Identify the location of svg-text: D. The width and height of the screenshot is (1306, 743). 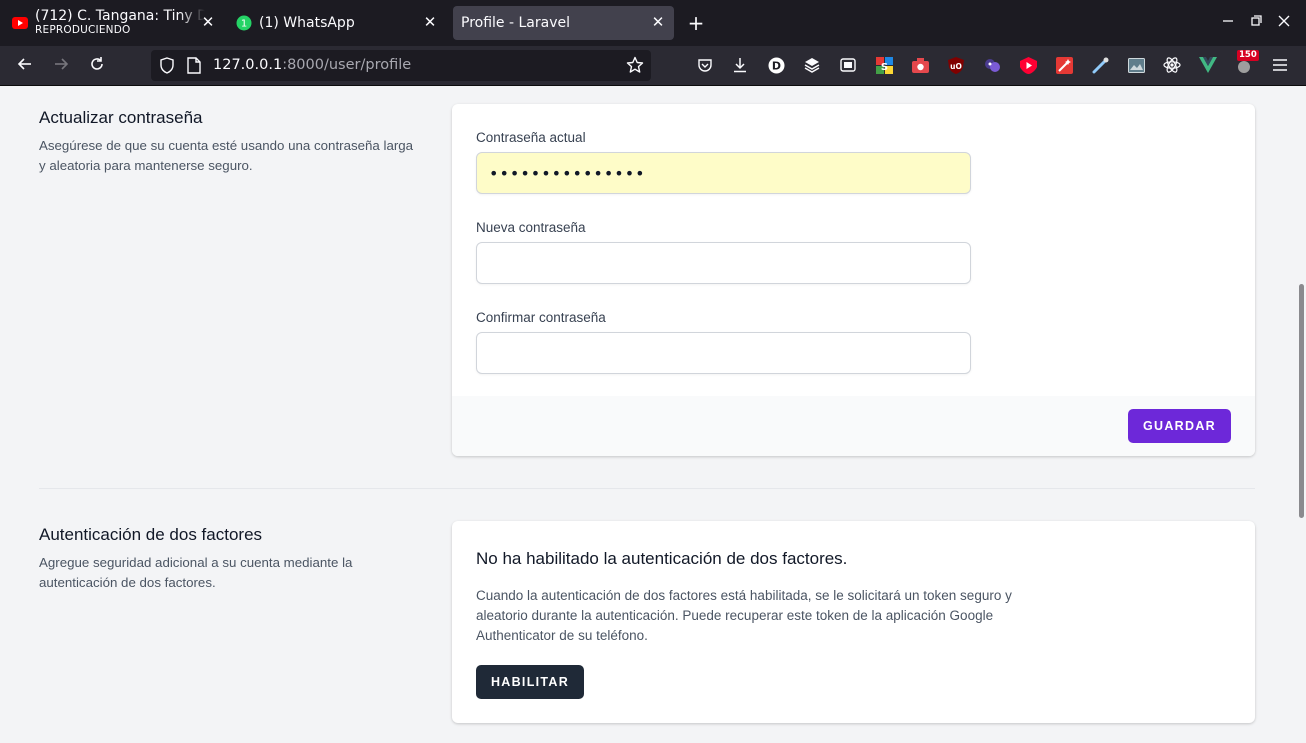
(775, 65).